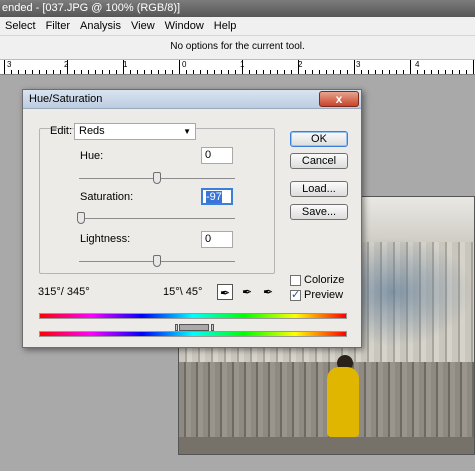 This screenshot has height=471, width=475. I want to click on cancel-button: Cancel, so click(319, 161).